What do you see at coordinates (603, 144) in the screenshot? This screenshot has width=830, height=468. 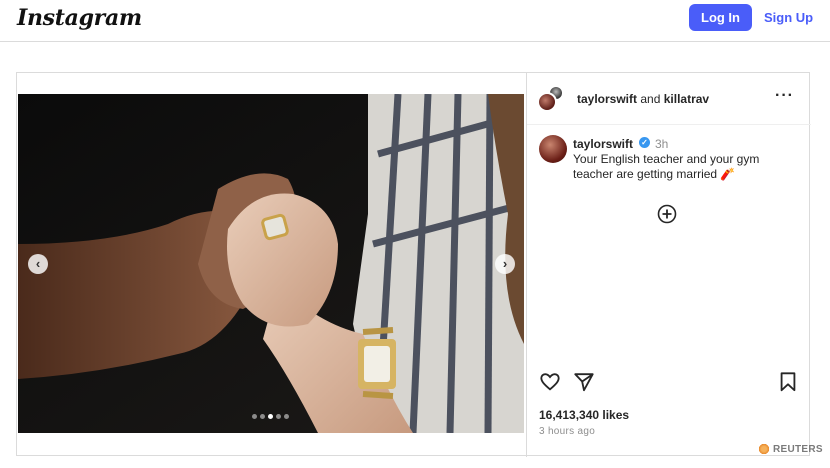 I see `caption-username: taylorswift` at bounding box center [603, 144].